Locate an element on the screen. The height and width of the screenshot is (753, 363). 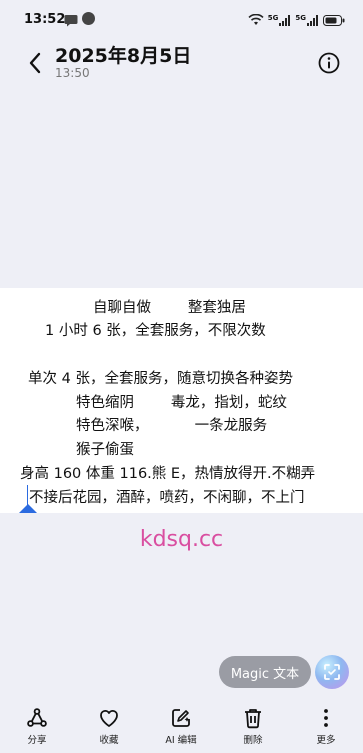
info-button is located at coordinates (329, 63).